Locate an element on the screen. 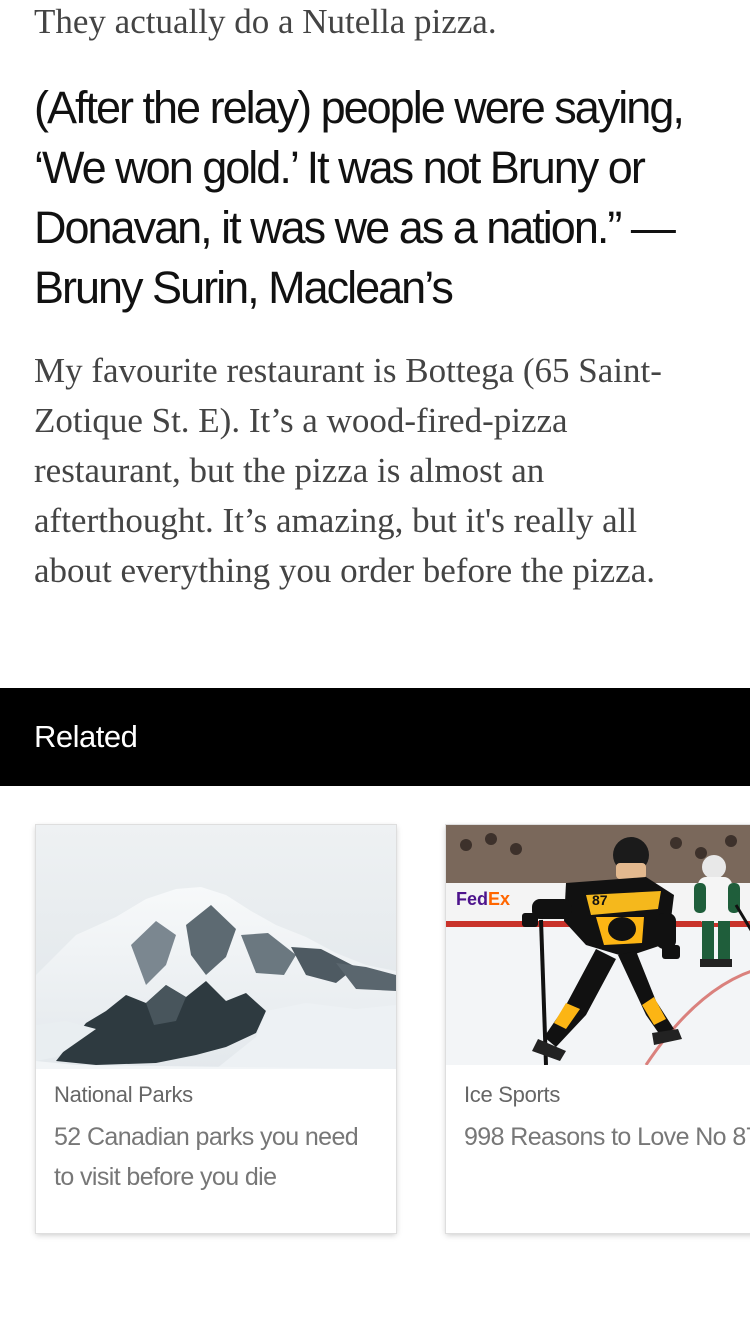  related-heading: Related is located at coordinates (86, 736).